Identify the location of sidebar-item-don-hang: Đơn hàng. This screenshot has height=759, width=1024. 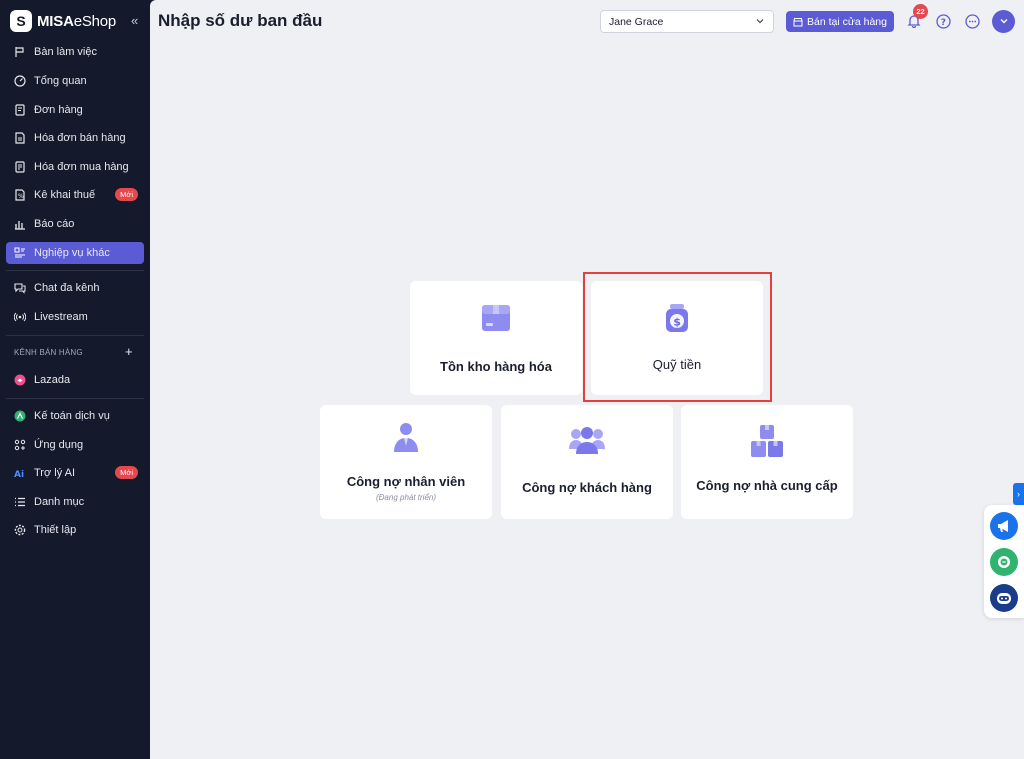
(75, 110).